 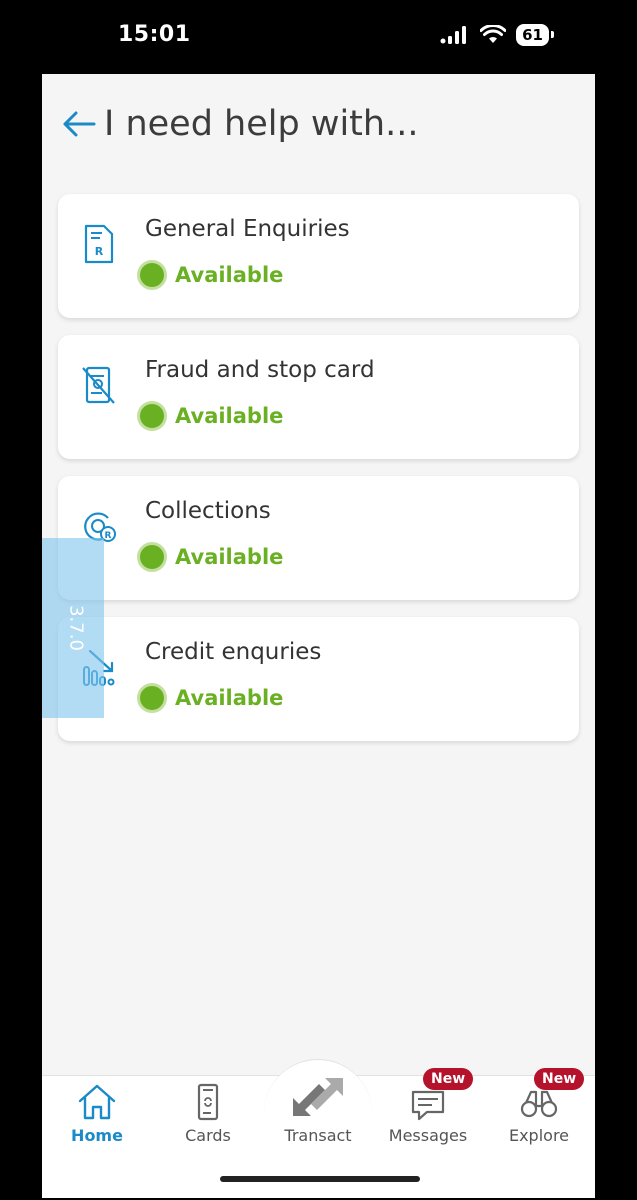 What do you see at coordinates (99, 244) in the screenshot?
I see `document-r-icon: R` at bounding box center [99, 244].